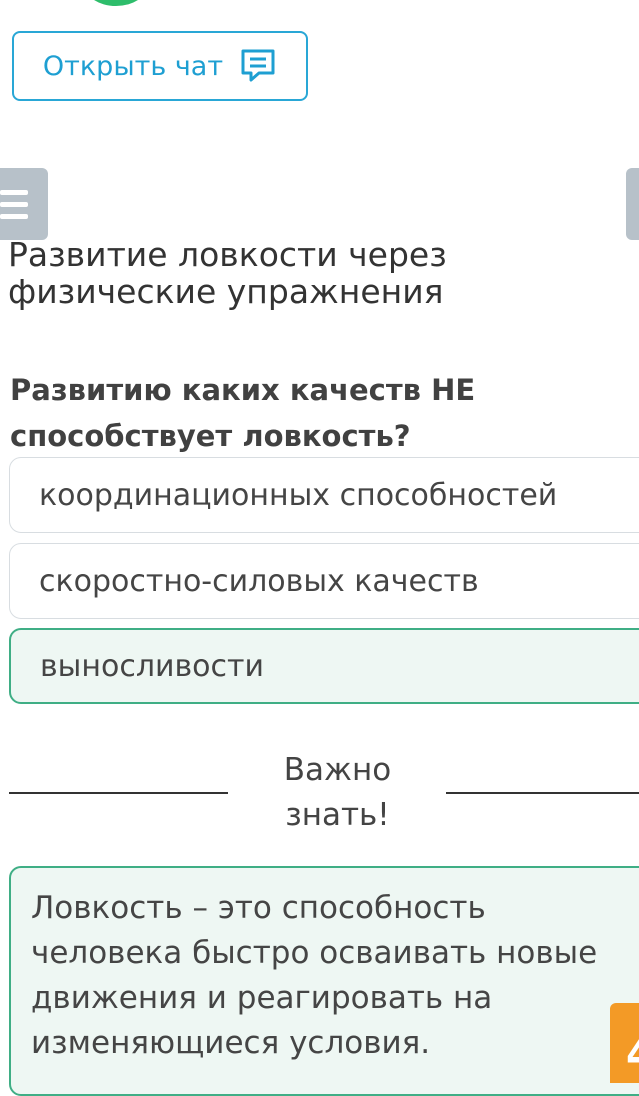 The height and width of the screenshot is (1096, 639). I want to click on answer-option-label: координационных способностей, so click(298, 495).